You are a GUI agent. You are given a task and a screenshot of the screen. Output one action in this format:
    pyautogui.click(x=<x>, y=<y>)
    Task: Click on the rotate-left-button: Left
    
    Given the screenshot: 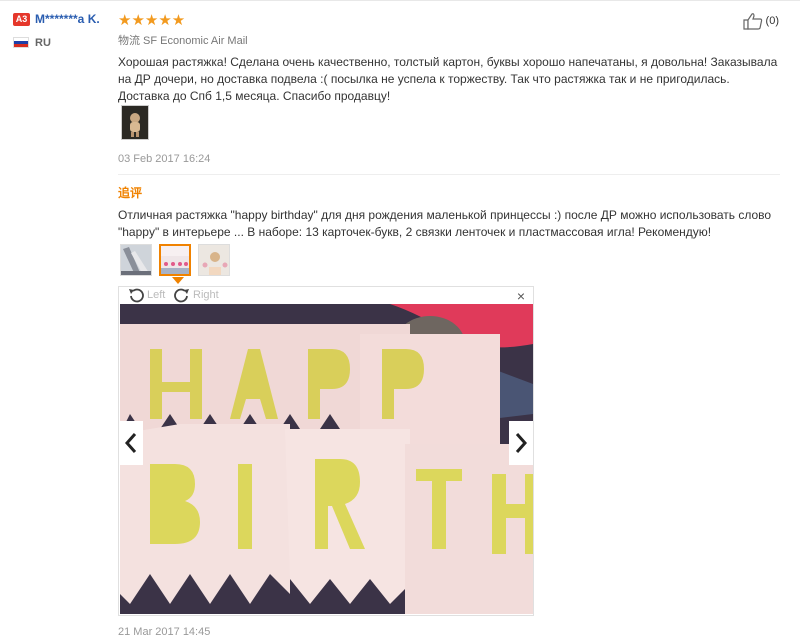 What is the action you would take?
    pyautogui.click(x=146, y=295)
    